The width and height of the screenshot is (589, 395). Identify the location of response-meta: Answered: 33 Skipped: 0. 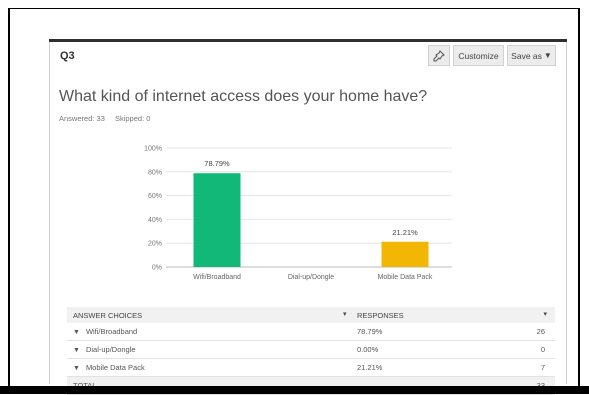
(104, 118).